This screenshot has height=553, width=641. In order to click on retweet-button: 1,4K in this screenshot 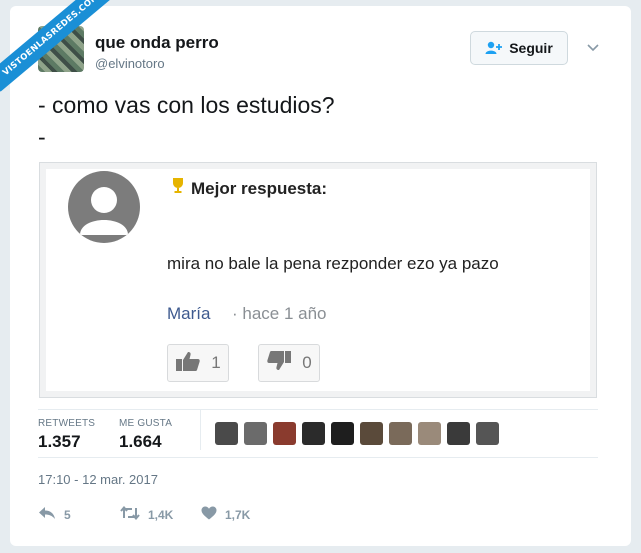, I will do `click(147, 514)`.